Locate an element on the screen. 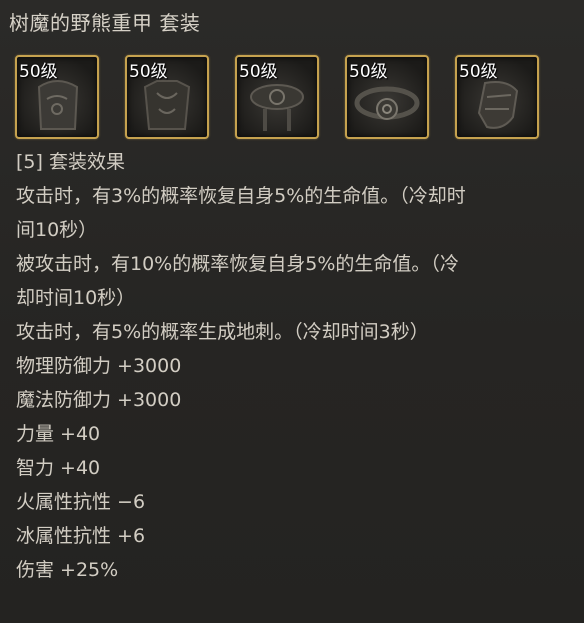 This screenshot has width=584, height=623. stat-line: 魔法防御力 +3000 is located at coordinates (99, 400).